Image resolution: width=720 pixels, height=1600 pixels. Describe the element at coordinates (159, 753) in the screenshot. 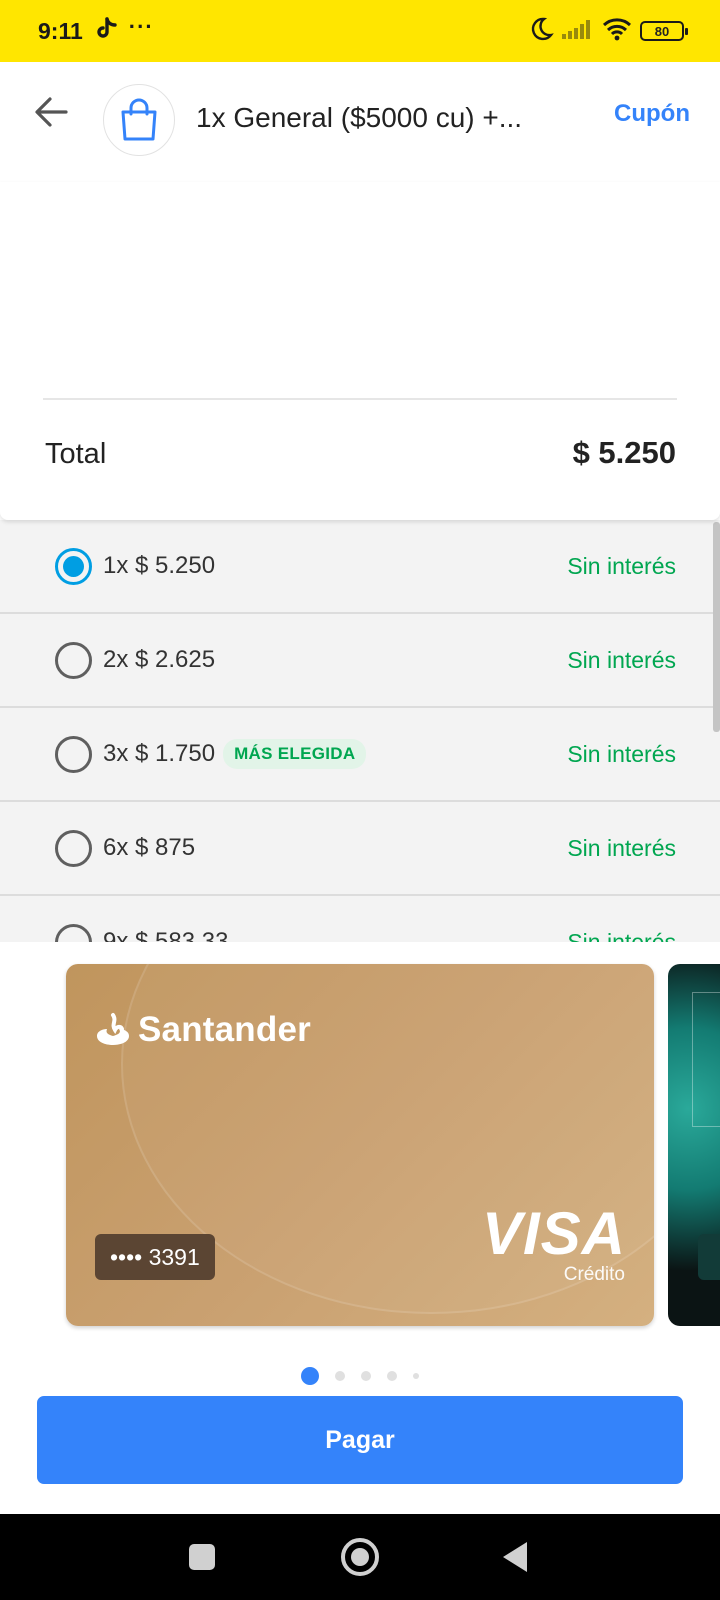

I see `installment-amount: 3x $ 1.750` at that location.